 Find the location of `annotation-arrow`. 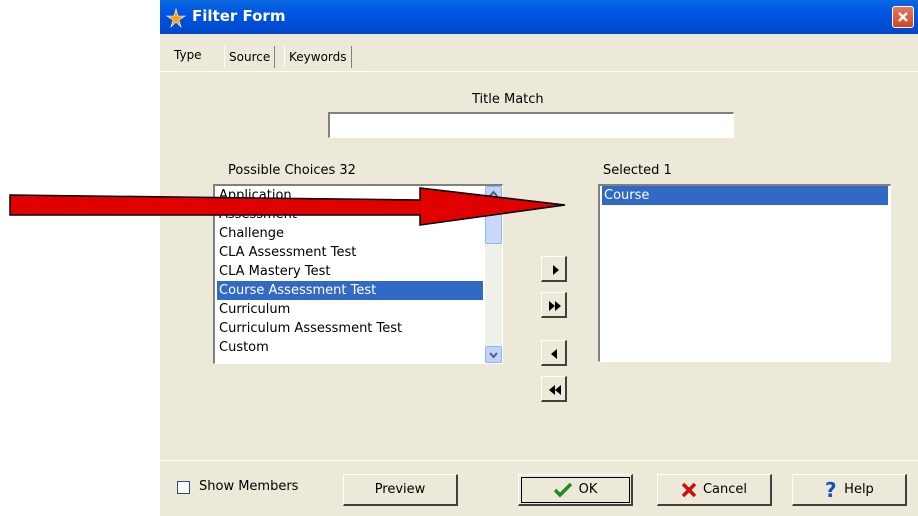

annotation-arrow is located at coordinates (287, 206).